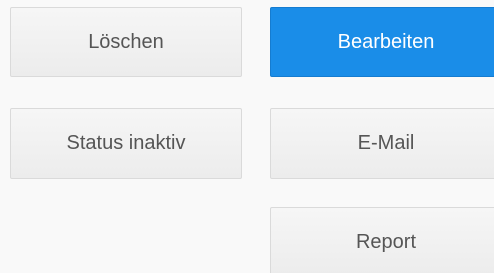  Describe the element at coordinates (382, 240) in the screenshot. I see `report-button: Report` at that location.